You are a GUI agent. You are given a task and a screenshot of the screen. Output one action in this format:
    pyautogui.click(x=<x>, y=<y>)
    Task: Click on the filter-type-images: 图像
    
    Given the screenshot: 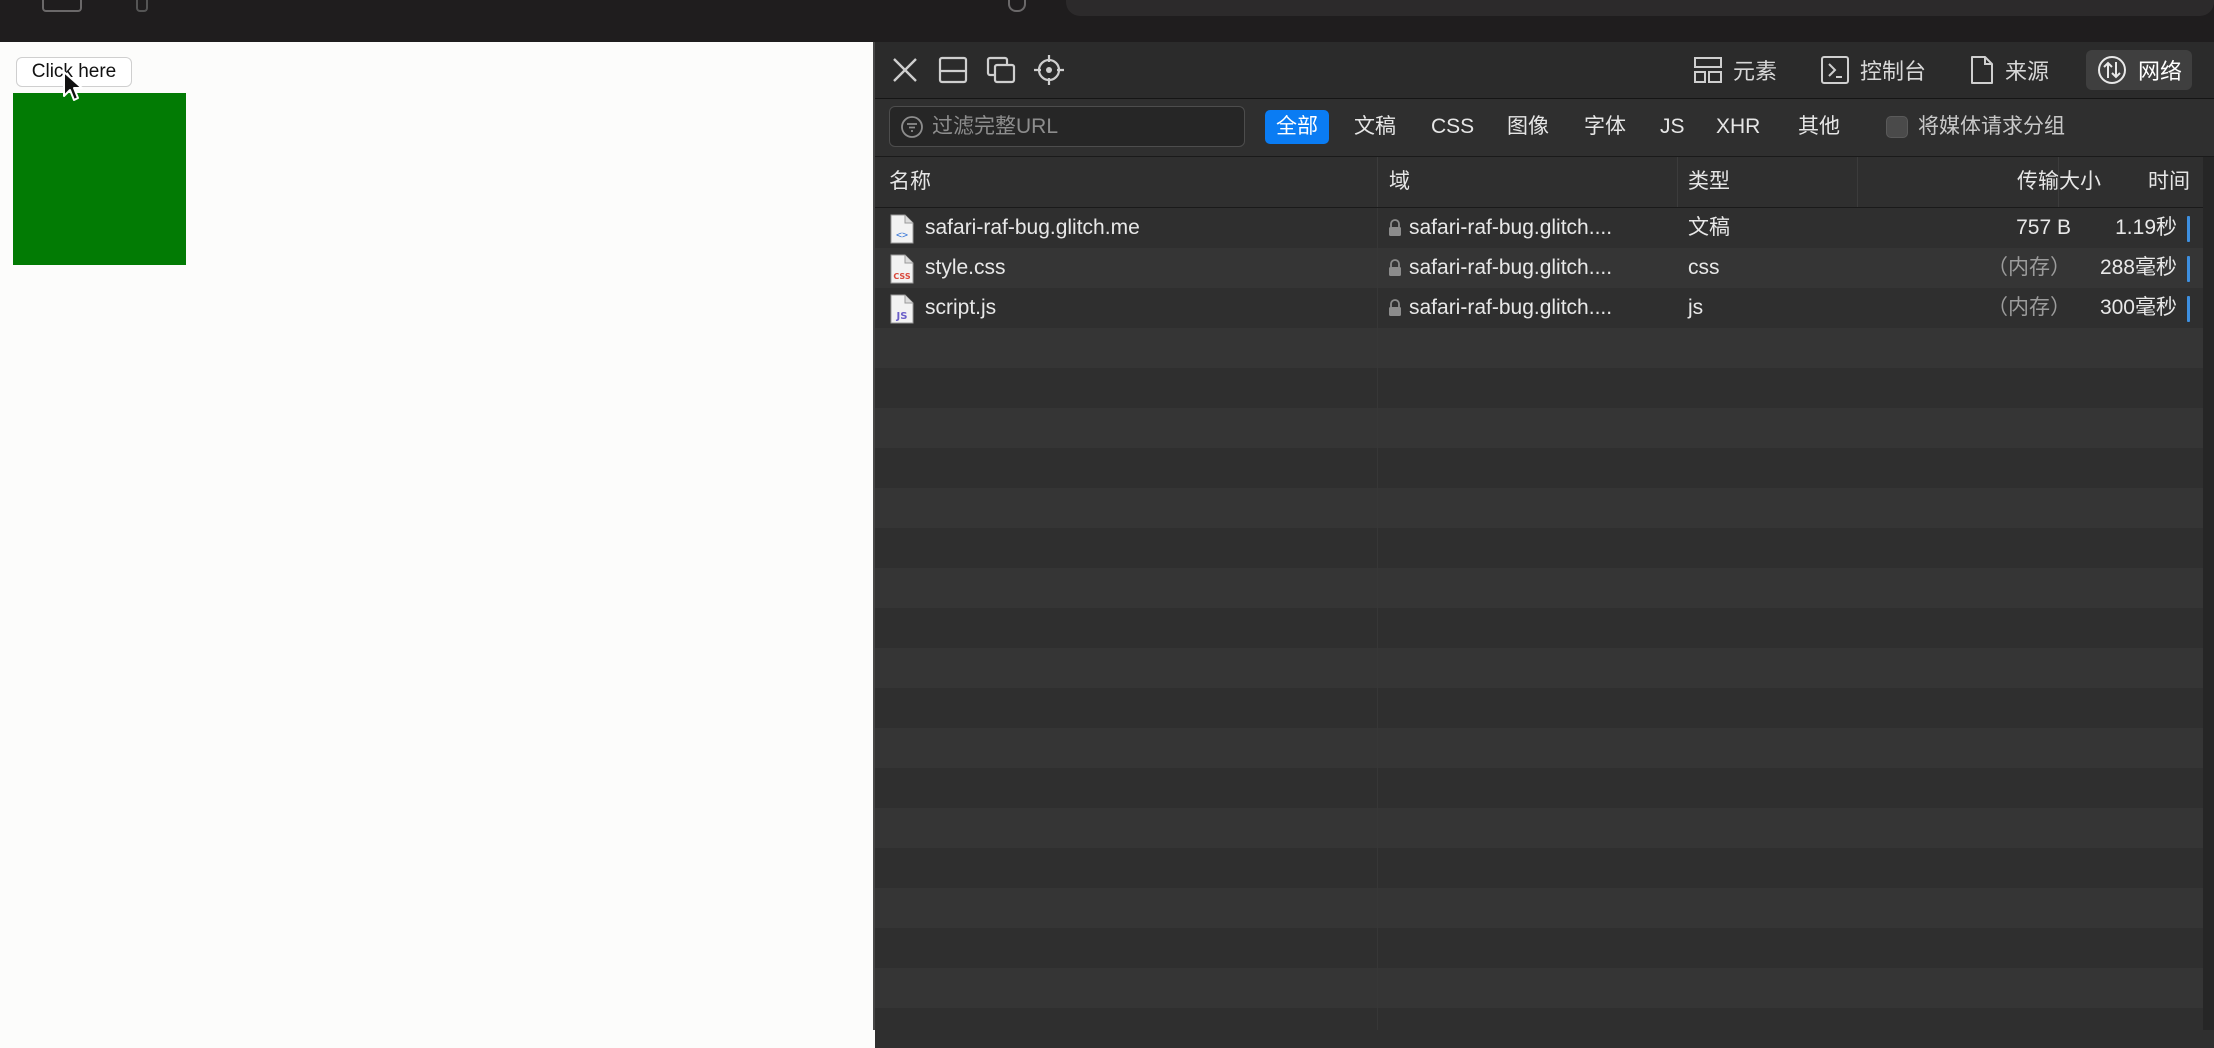 What is the action you would take?
    pyautogui.click(x=1528, y=127)
    